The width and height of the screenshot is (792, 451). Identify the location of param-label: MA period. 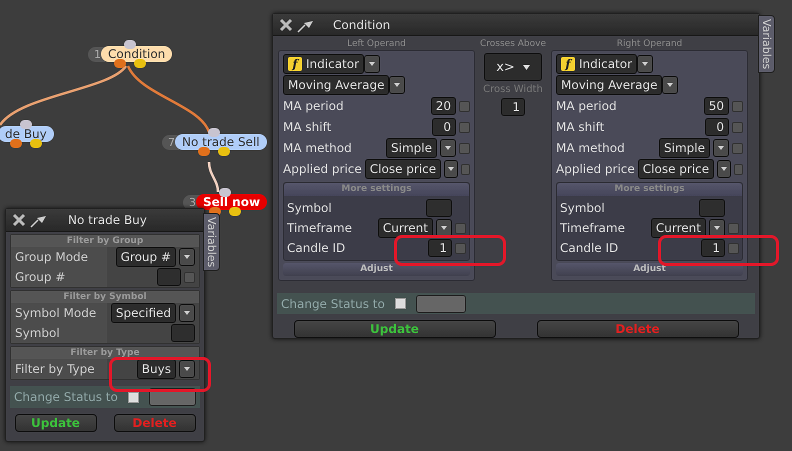
(314, 106).